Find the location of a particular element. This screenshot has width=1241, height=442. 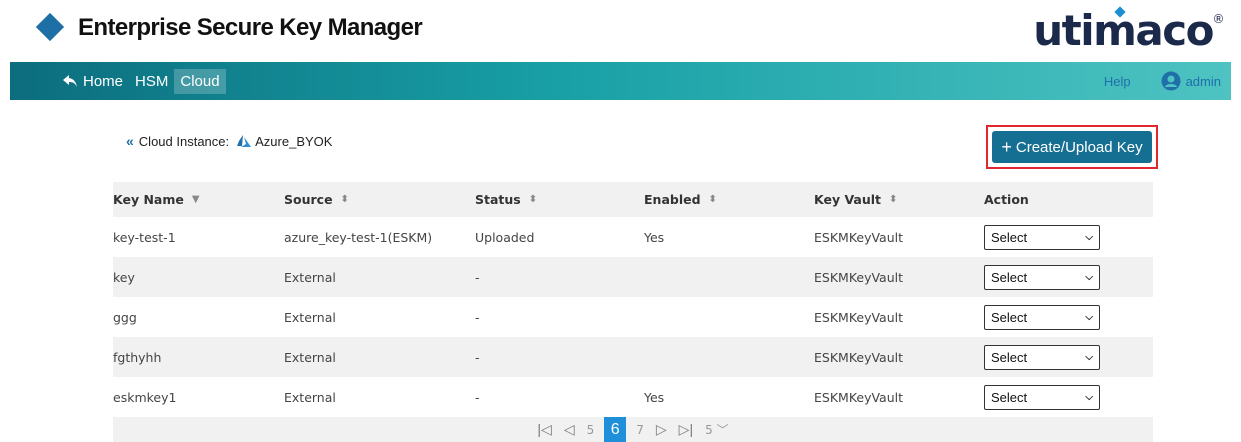

diamond-logo-icon is located at coordinates (51, 28).